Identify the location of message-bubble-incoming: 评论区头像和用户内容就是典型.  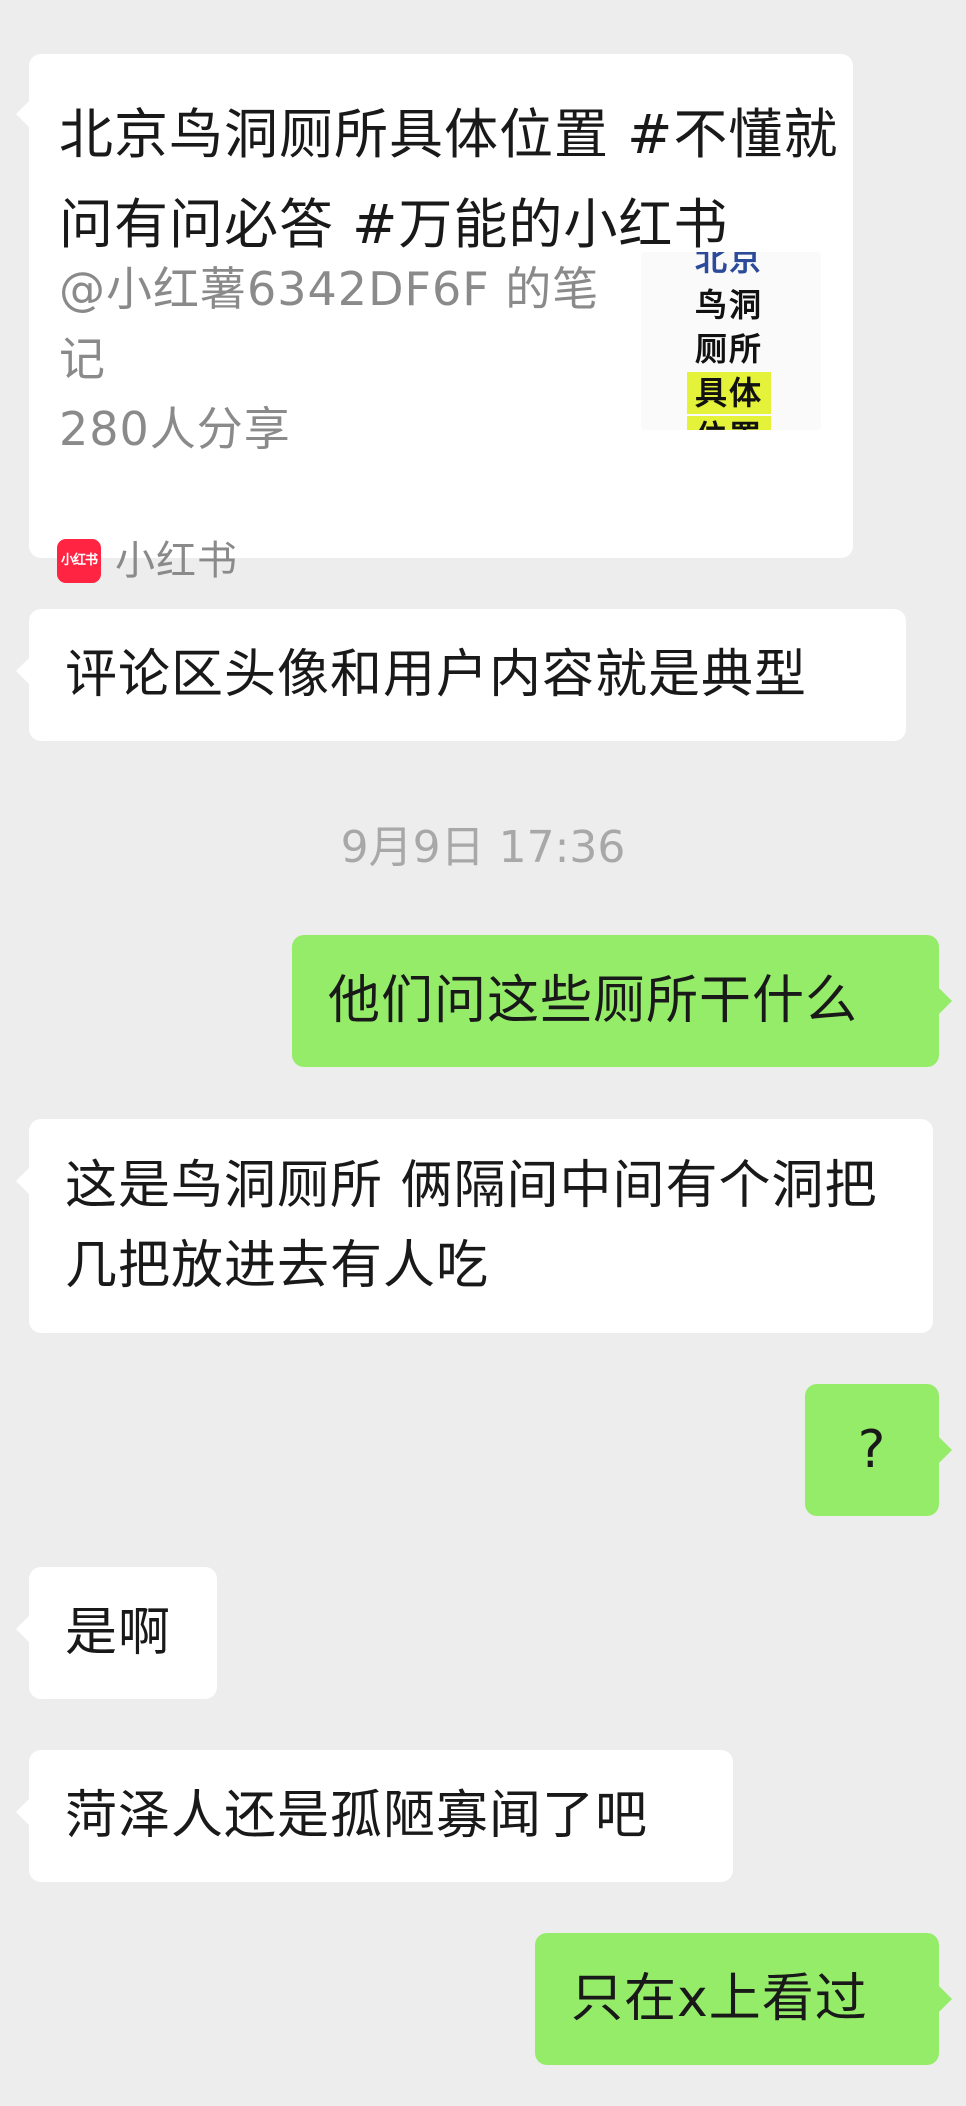
(461, 675).